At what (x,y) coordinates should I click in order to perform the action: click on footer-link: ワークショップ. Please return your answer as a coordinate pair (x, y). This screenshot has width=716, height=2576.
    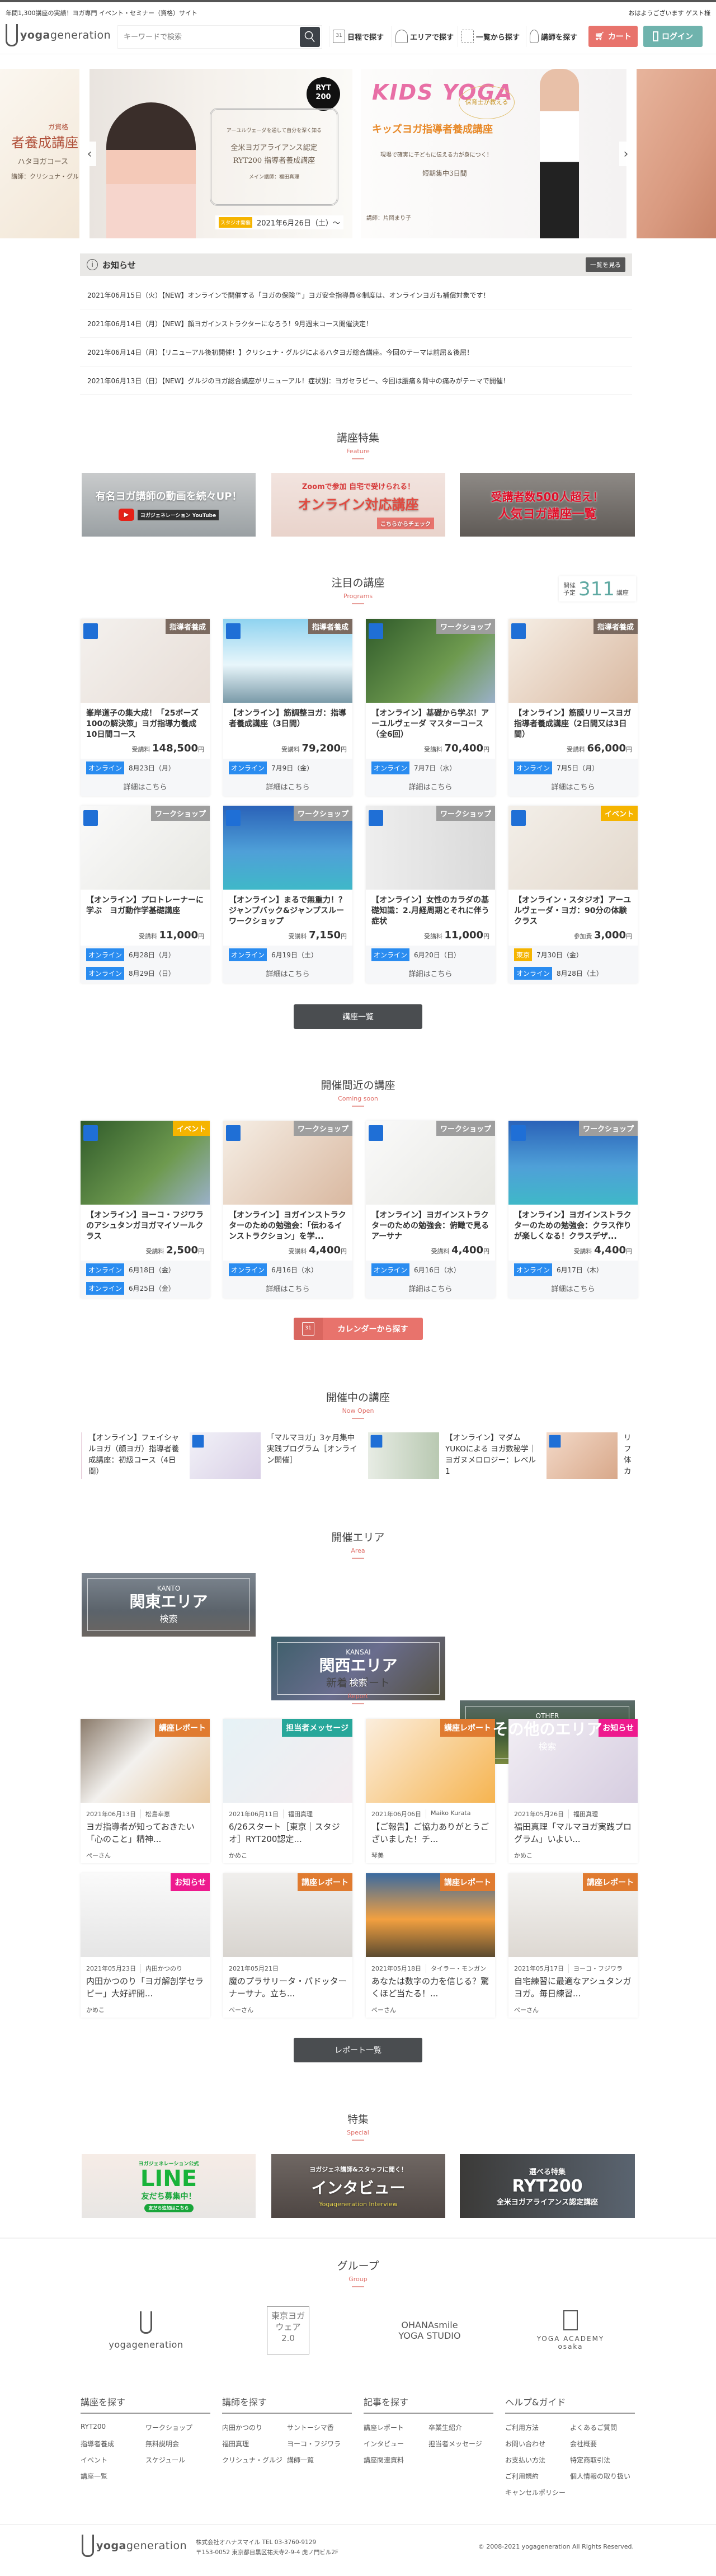
    Looking at the image, I should click on (177, 2428).